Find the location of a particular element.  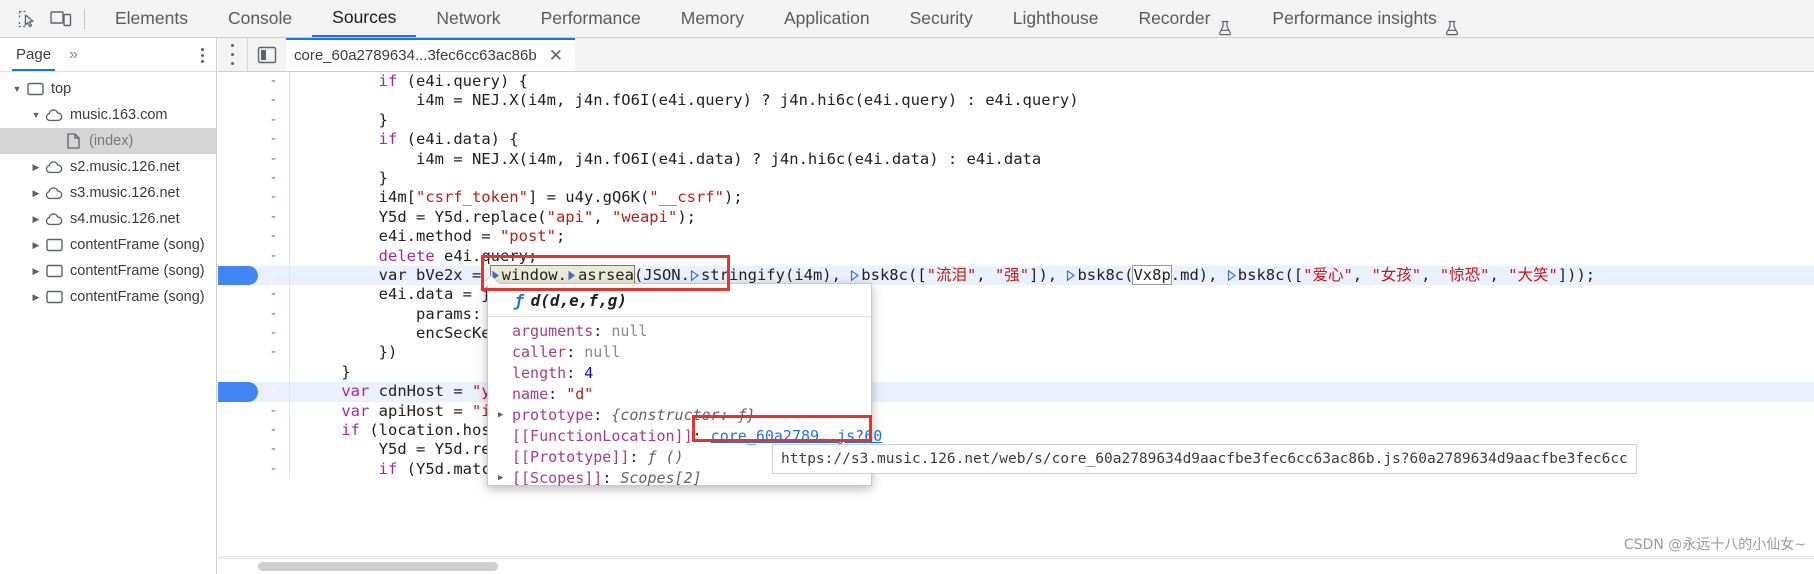

code-line: - if (location.hos is located at coordinates (1016, 431).